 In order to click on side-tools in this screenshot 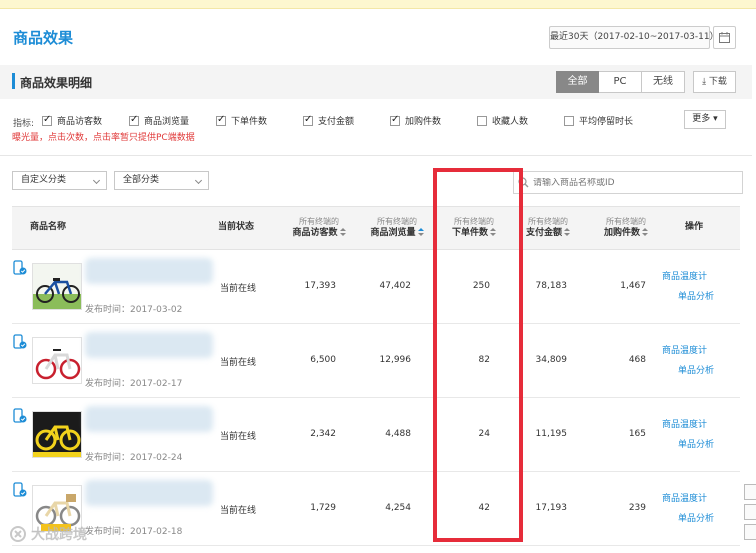, I will do `click(750, 516)`.